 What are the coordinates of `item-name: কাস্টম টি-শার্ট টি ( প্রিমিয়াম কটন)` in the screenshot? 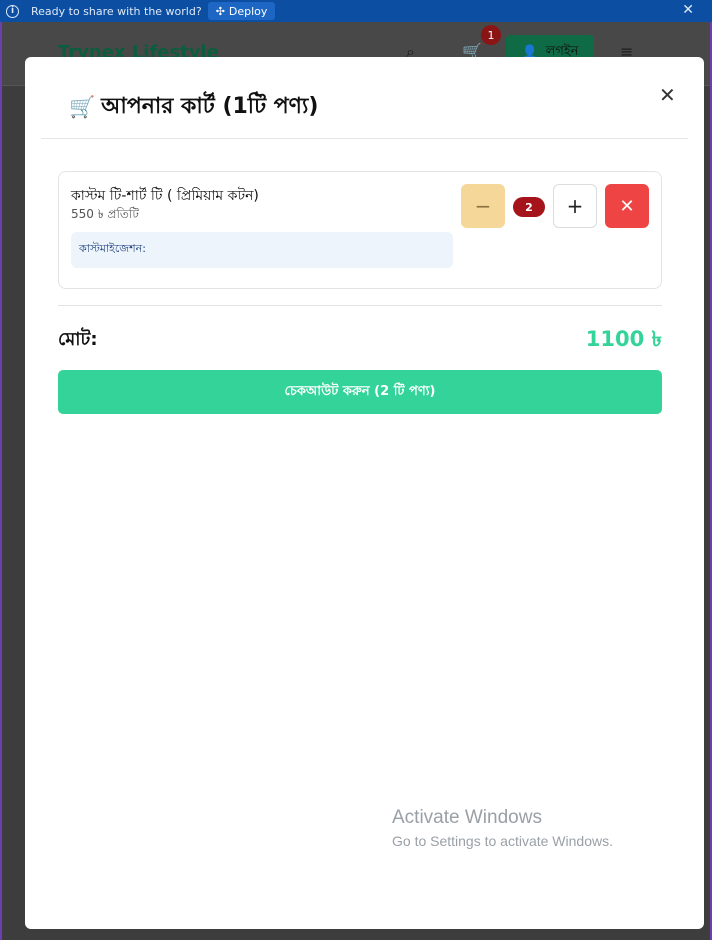 It's located at (165, 196).